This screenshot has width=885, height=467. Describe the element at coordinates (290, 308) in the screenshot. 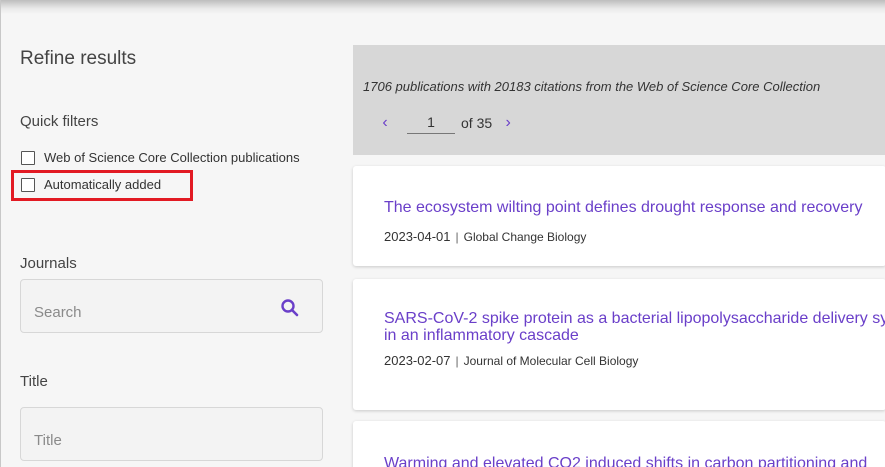

I see `search-icon` at that location.